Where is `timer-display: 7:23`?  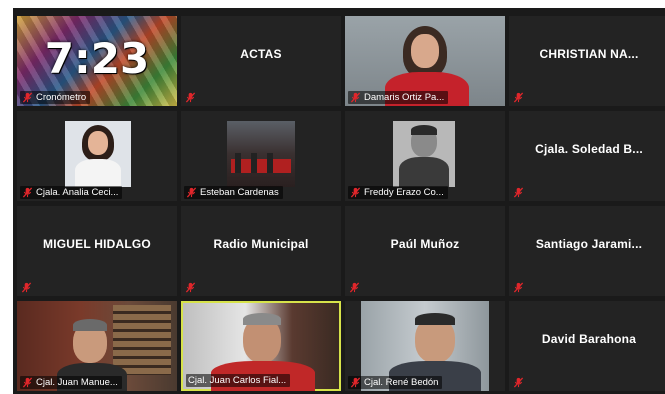 timer-display: 7:23 is located at coordinates (97, 58).